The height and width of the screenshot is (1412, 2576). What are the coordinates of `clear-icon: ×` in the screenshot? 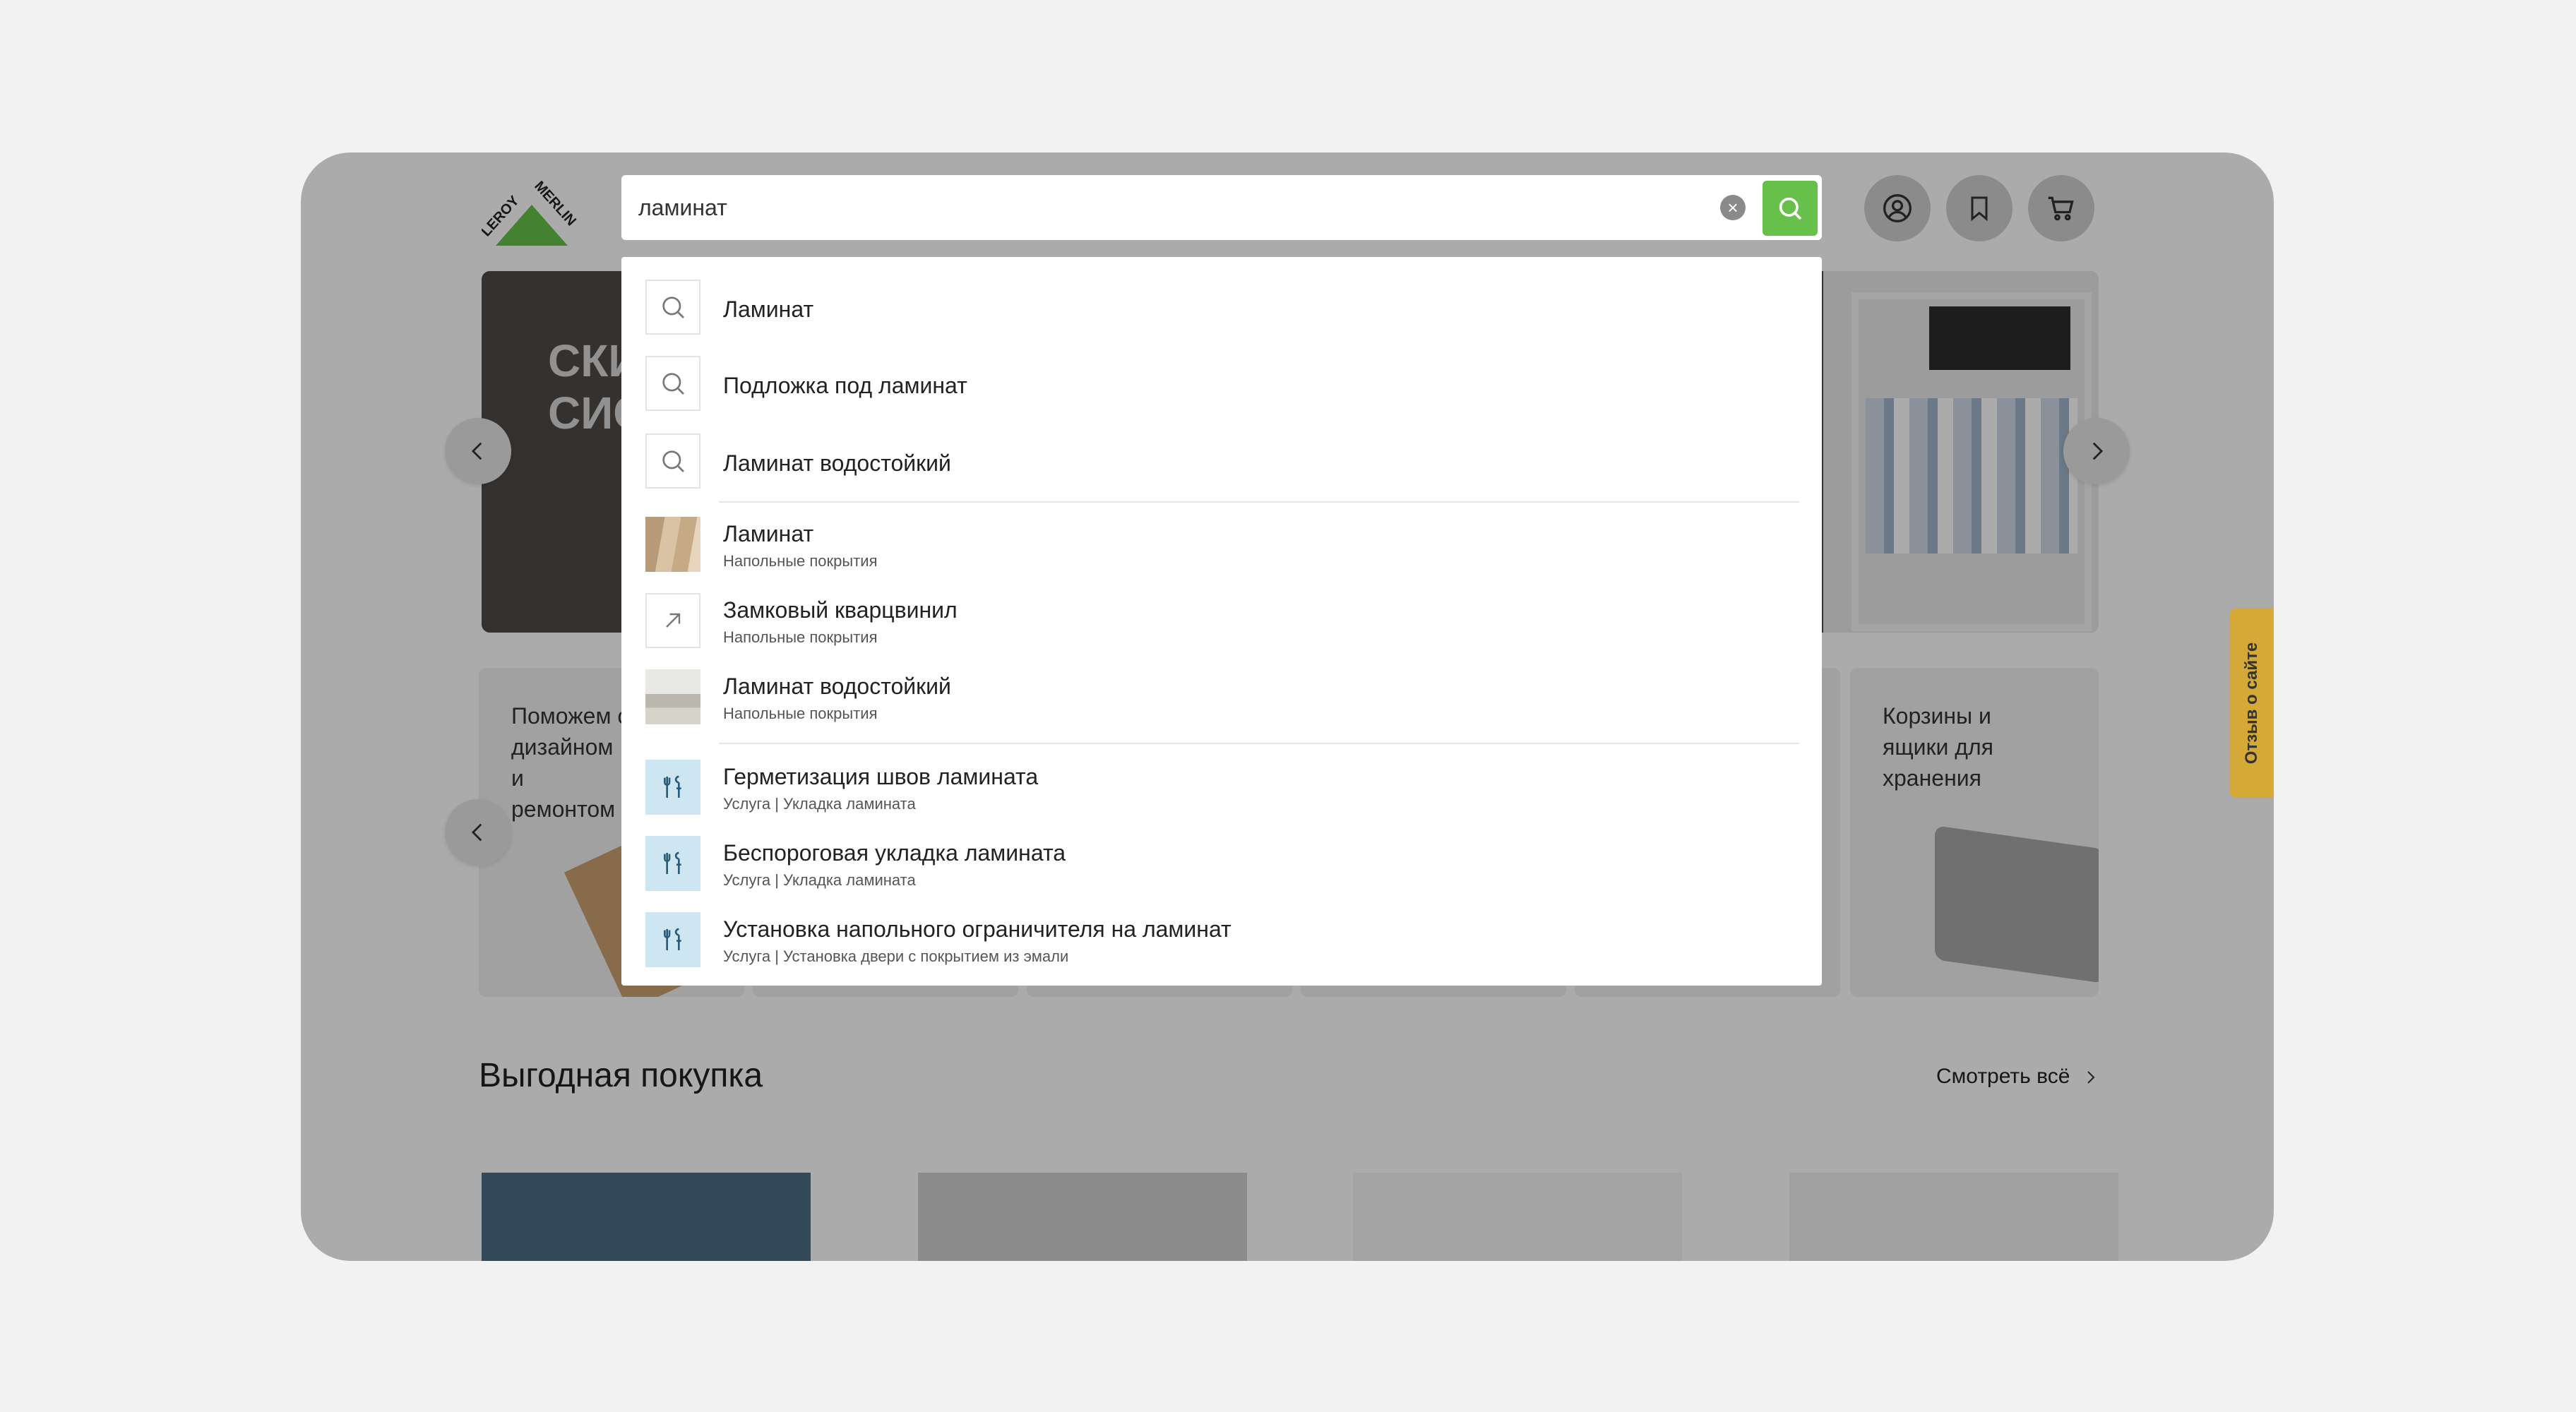 It's located at (1733, 207).